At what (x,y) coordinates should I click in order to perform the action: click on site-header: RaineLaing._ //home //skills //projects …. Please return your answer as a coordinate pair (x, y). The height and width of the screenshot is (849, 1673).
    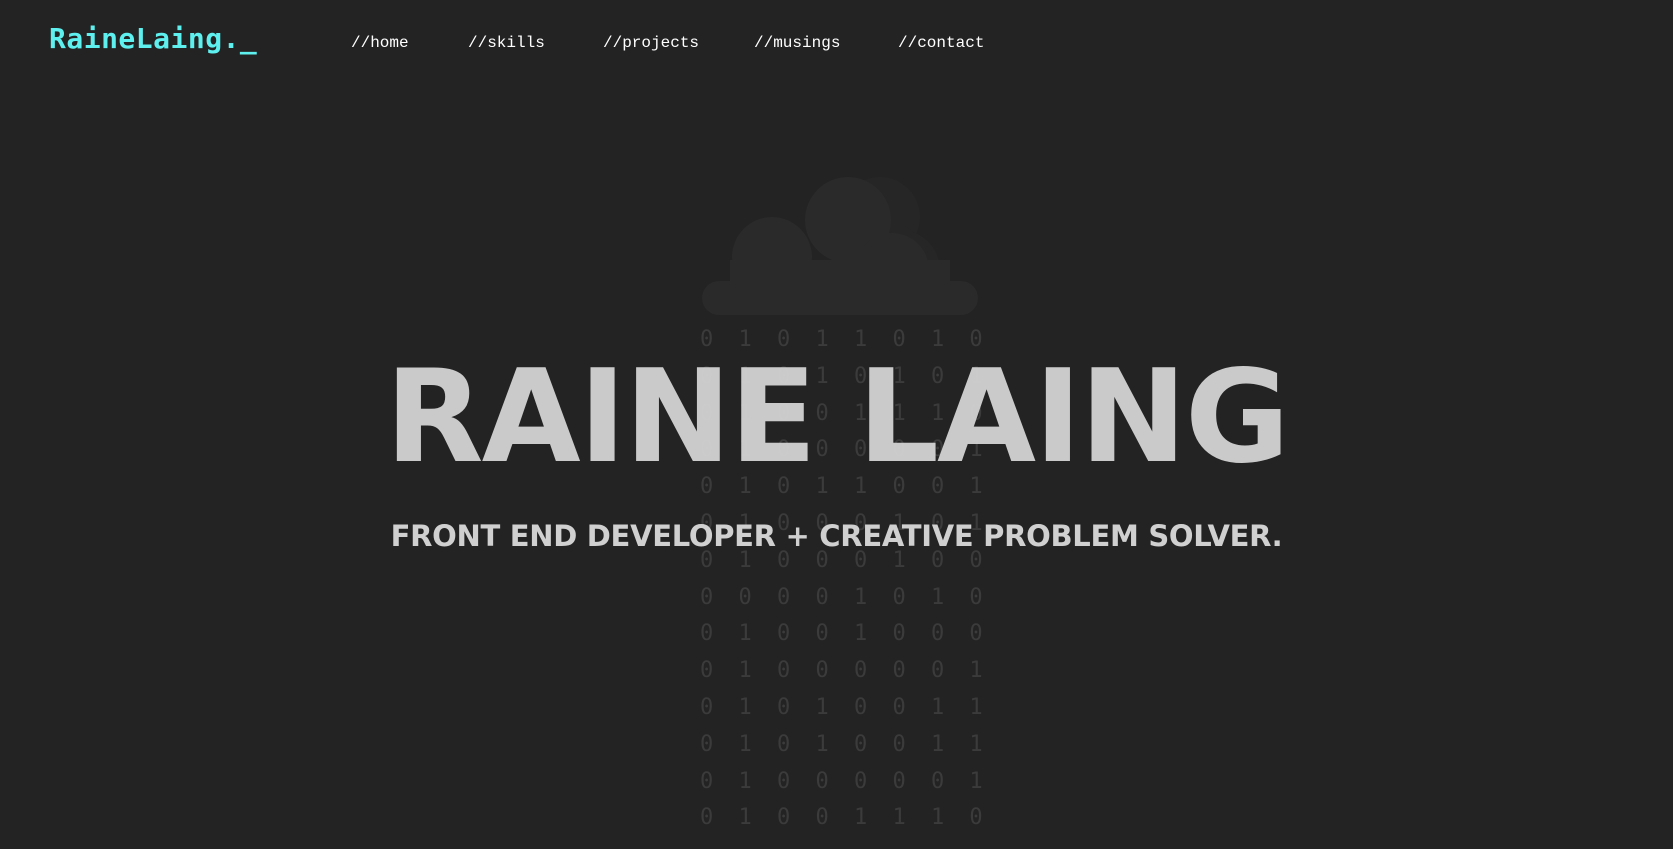
    Looking at the image, I should click on (836, 45).